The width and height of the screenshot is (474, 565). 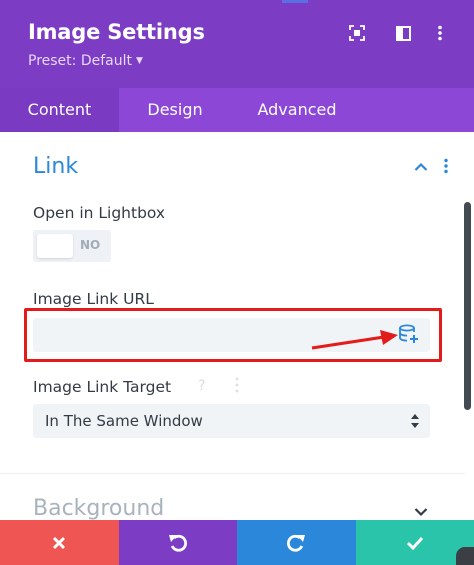 I want to click on header-top-accent, so click(x=295, y=1).